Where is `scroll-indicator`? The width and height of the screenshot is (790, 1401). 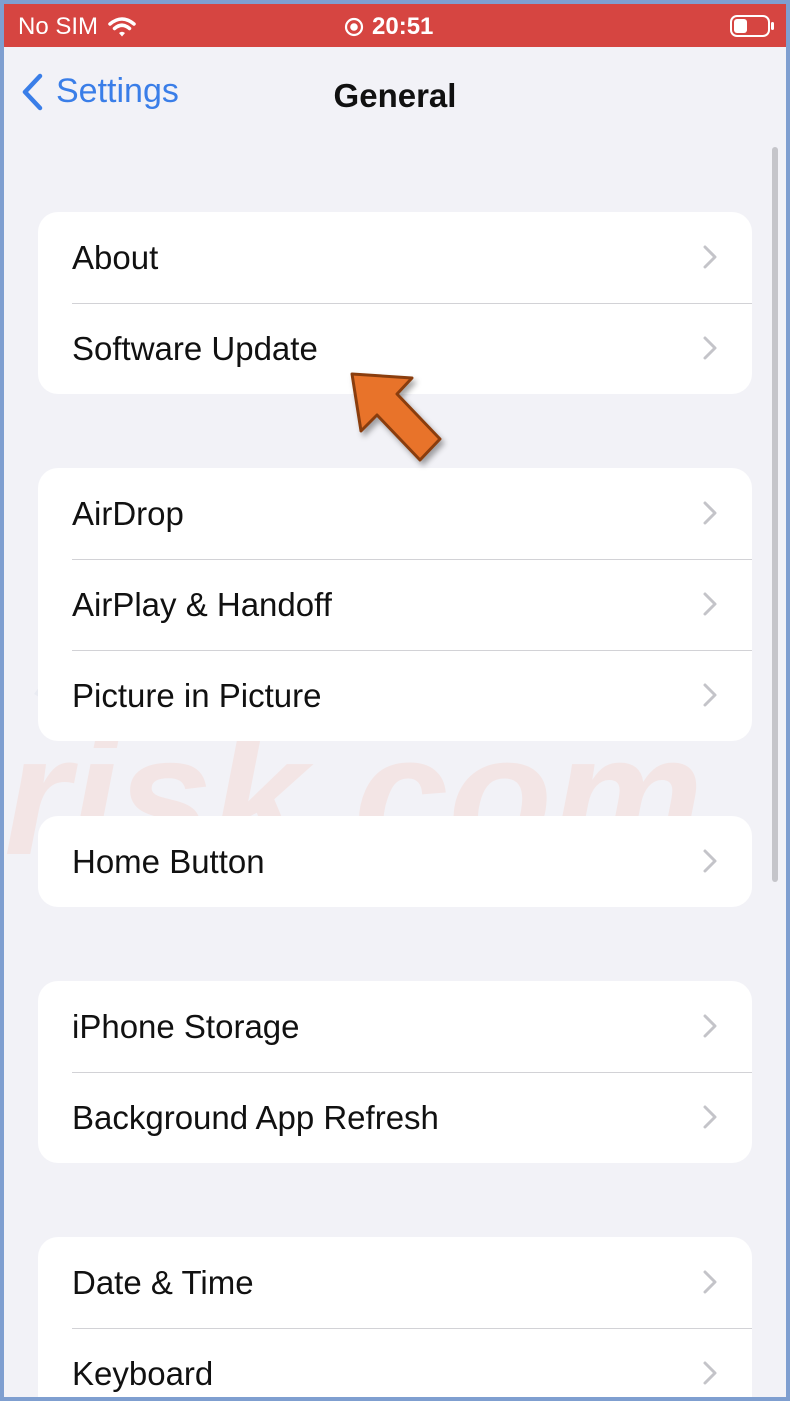
scroll-indicator is located at coordinates (775, 514).